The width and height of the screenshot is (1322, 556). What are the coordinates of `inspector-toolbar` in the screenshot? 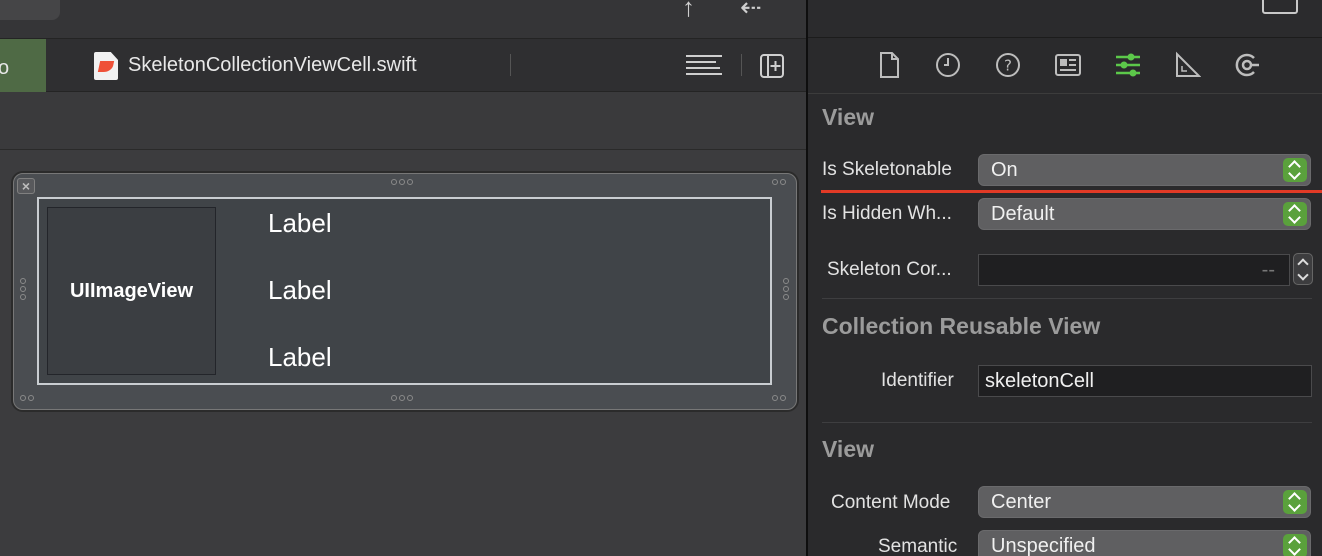 It's located at (1065, 19).